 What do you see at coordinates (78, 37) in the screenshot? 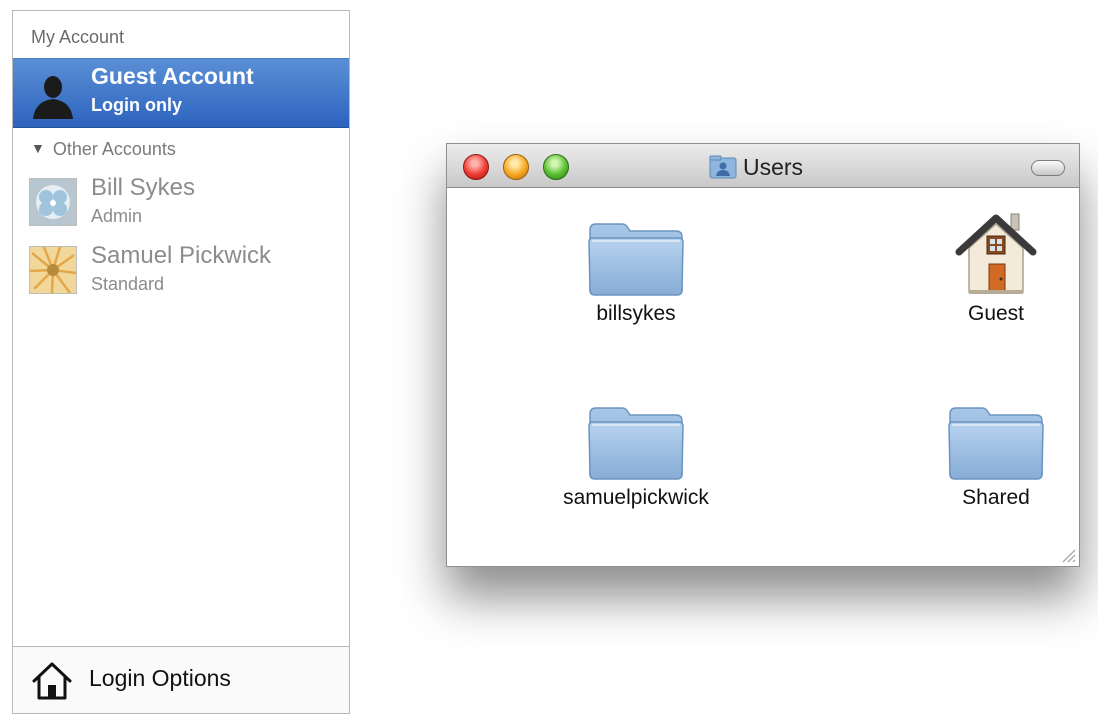
I see `my-account-header: My Account` at bounding box center [78, 37].